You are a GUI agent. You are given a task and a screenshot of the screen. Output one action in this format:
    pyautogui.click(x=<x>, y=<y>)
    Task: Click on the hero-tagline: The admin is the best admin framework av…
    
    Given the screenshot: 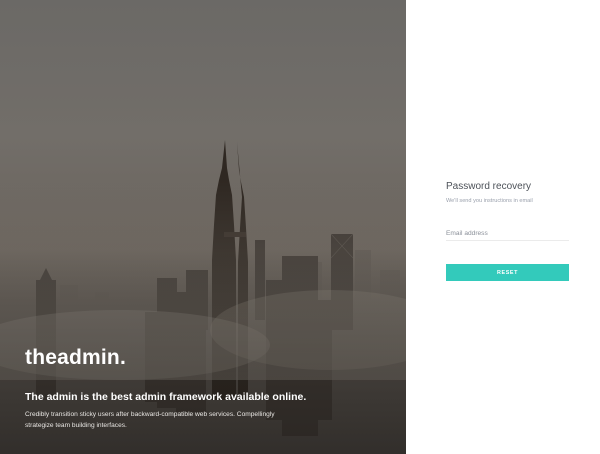 What is the action you would take?
    pyautogui.click(x=166, y=397)
    